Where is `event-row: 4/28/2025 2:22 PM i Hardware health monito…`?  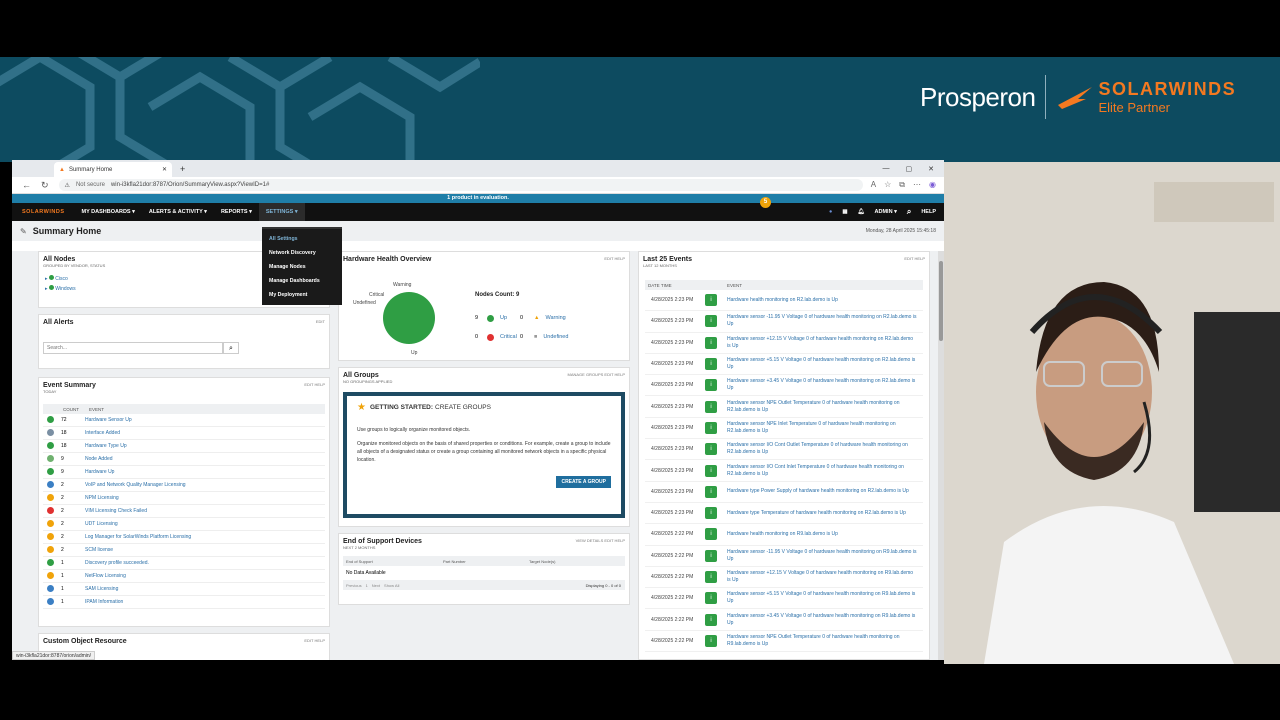
event-row: 4/28/2025 2:22 PM i Hardware health monito… is located at coordinates (784, 535).